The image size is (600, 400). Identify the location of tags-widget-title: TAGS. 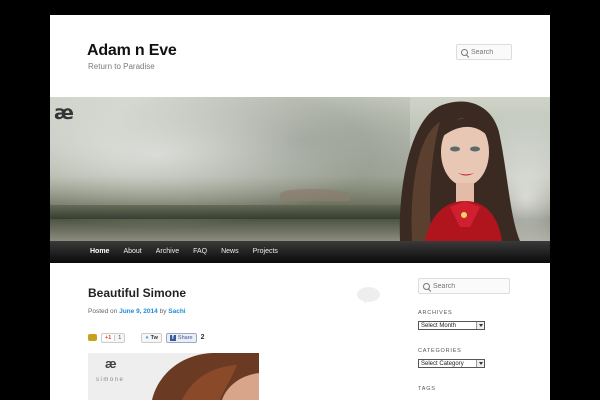
(427, 389).